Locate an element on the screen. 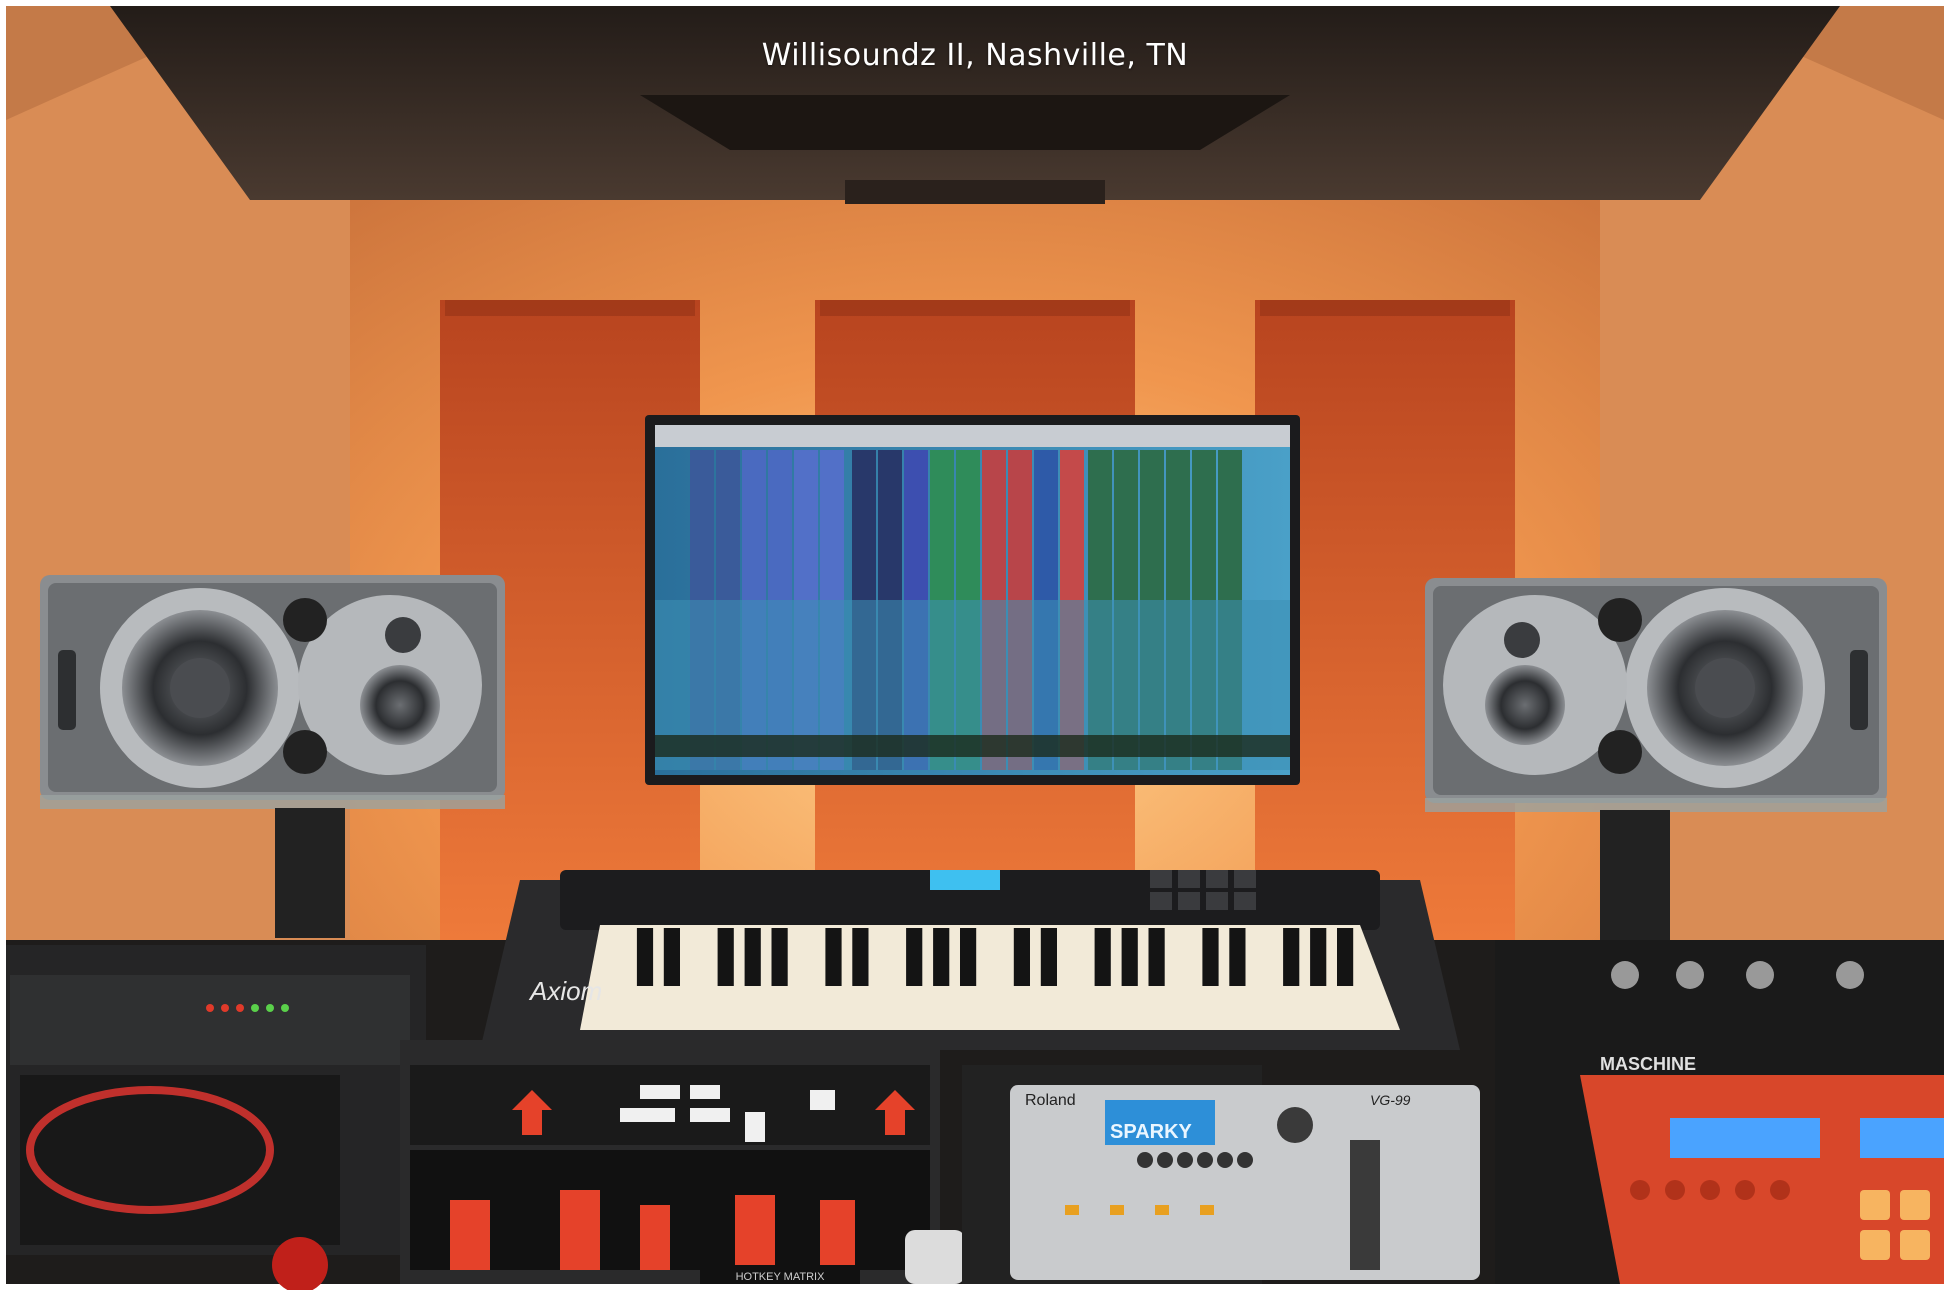 The image size is (1950, 1290). synth-brand-label: Roland is located at coordinates (1050, 1100).